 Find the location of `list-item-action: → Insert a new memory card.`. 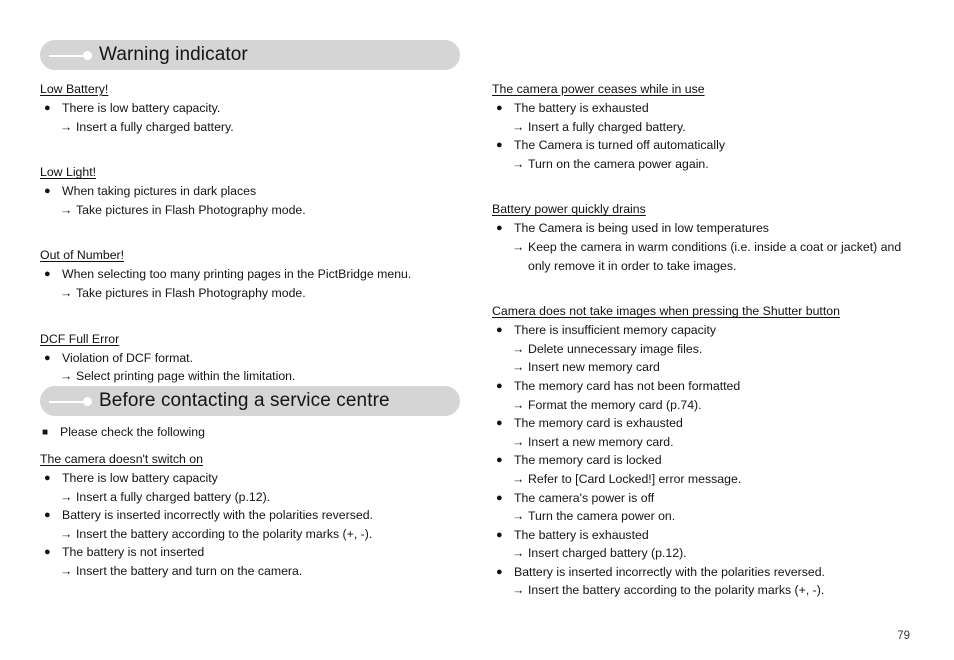

list-item-action: → Insert a new memory card. is located at coordinates (707, 442).